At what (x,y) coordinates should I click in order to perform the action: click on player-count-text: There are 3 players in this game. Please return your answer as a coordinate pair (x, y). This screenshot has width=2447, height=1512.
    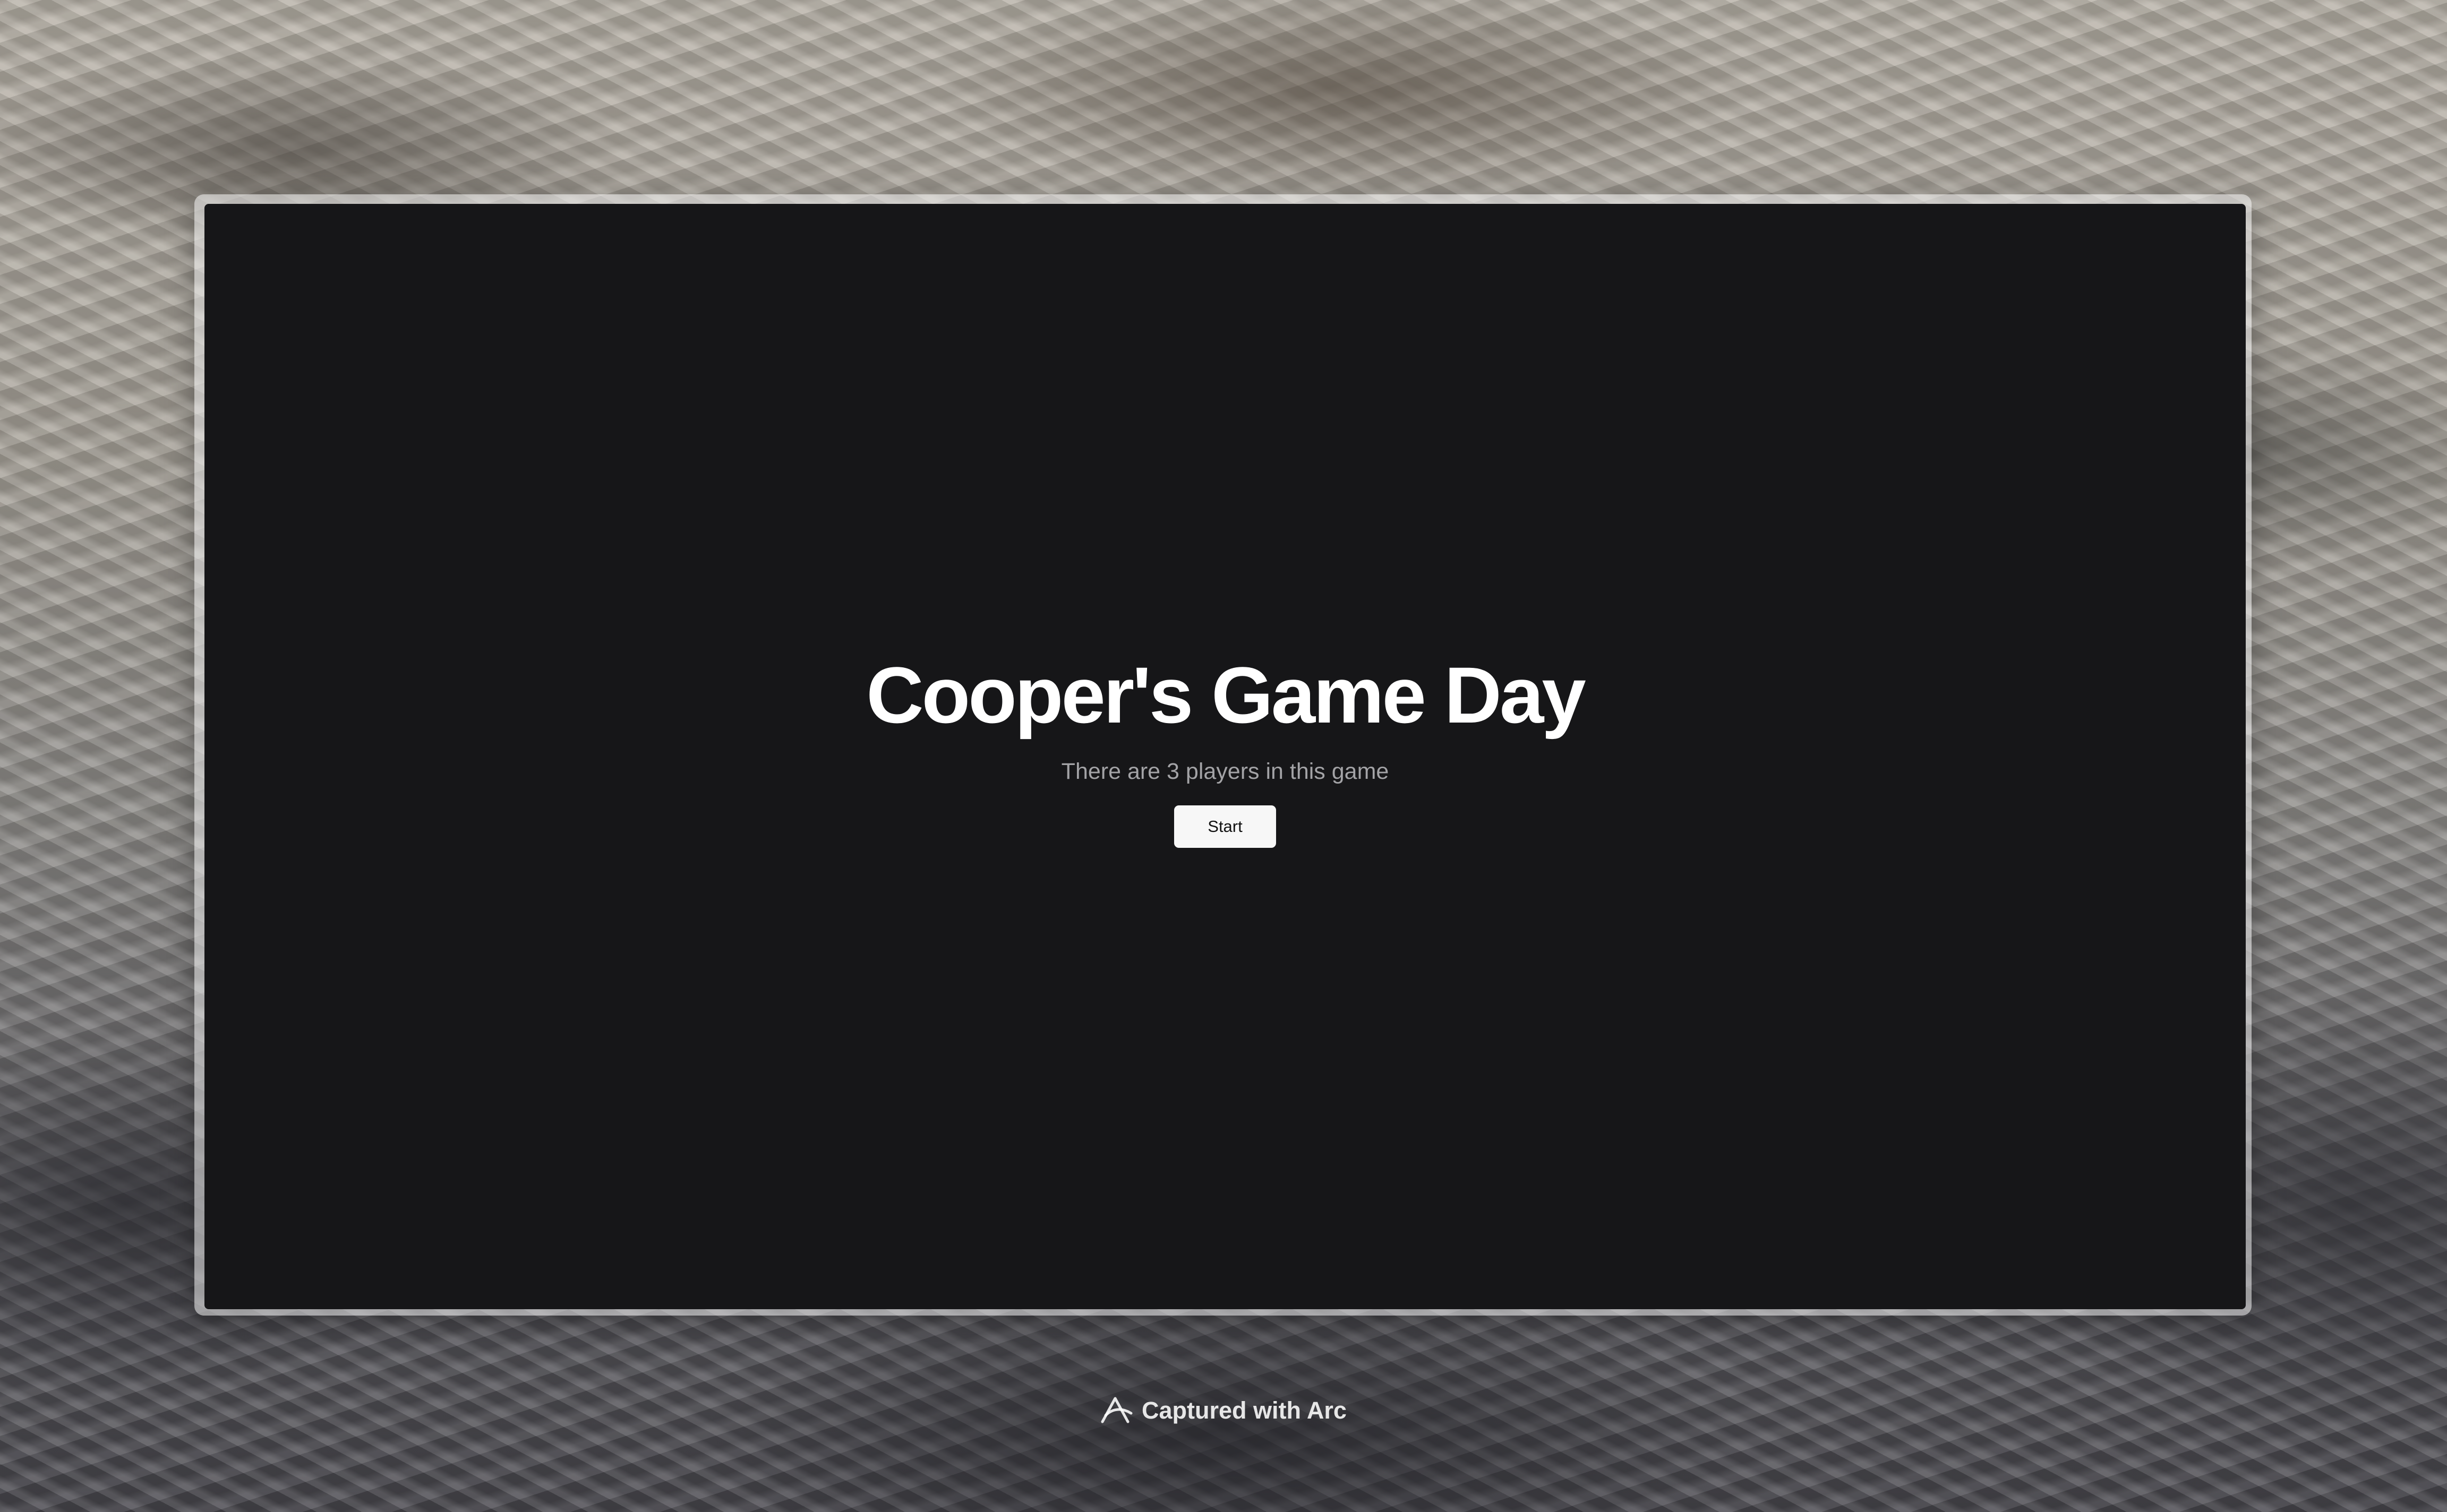
    Looking at the image, I should click on (1225, 771).